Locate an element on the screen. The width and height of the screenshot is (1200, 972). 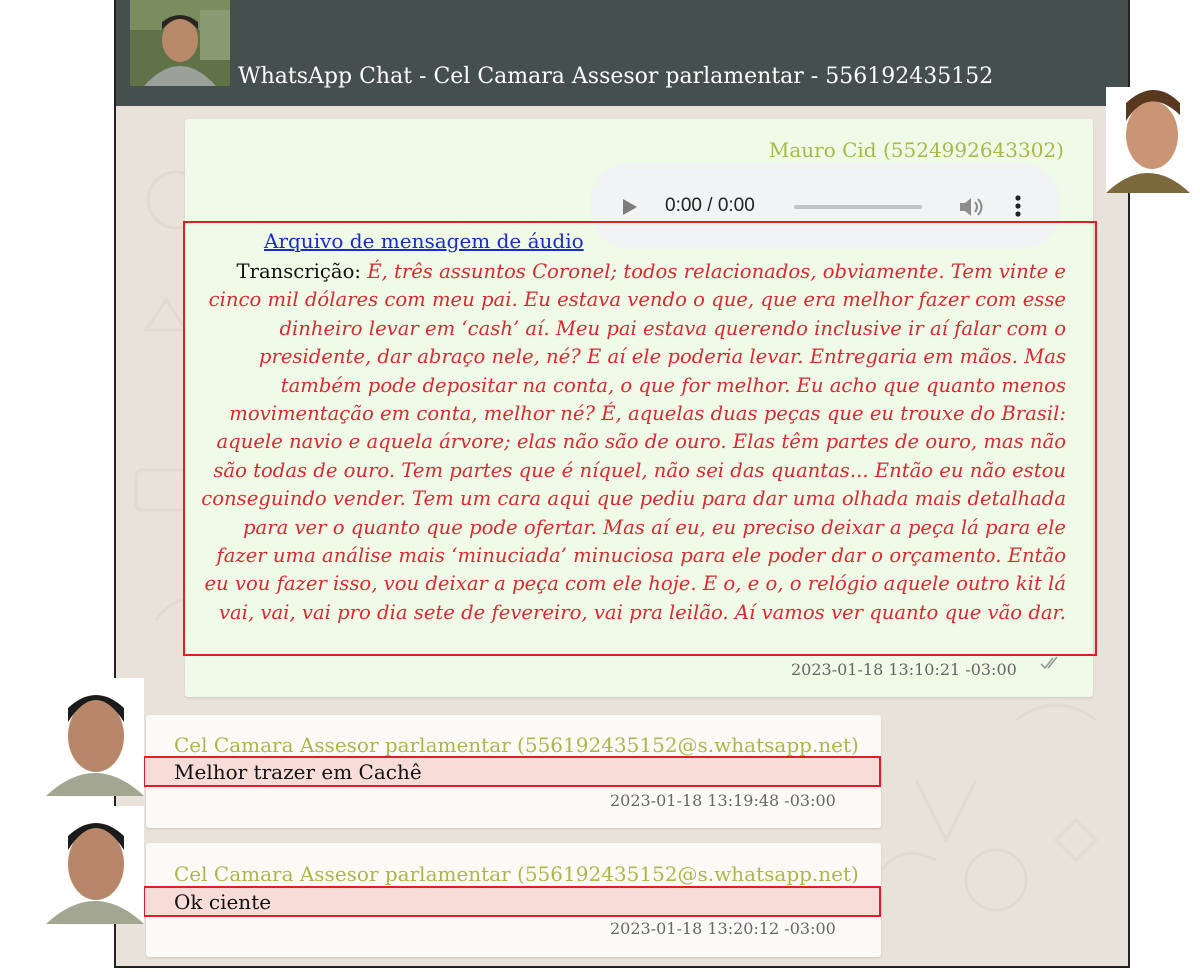
message-timestamp: 2023-01-18 13:20:12 -03:00 is located at coordinates (723, 928).